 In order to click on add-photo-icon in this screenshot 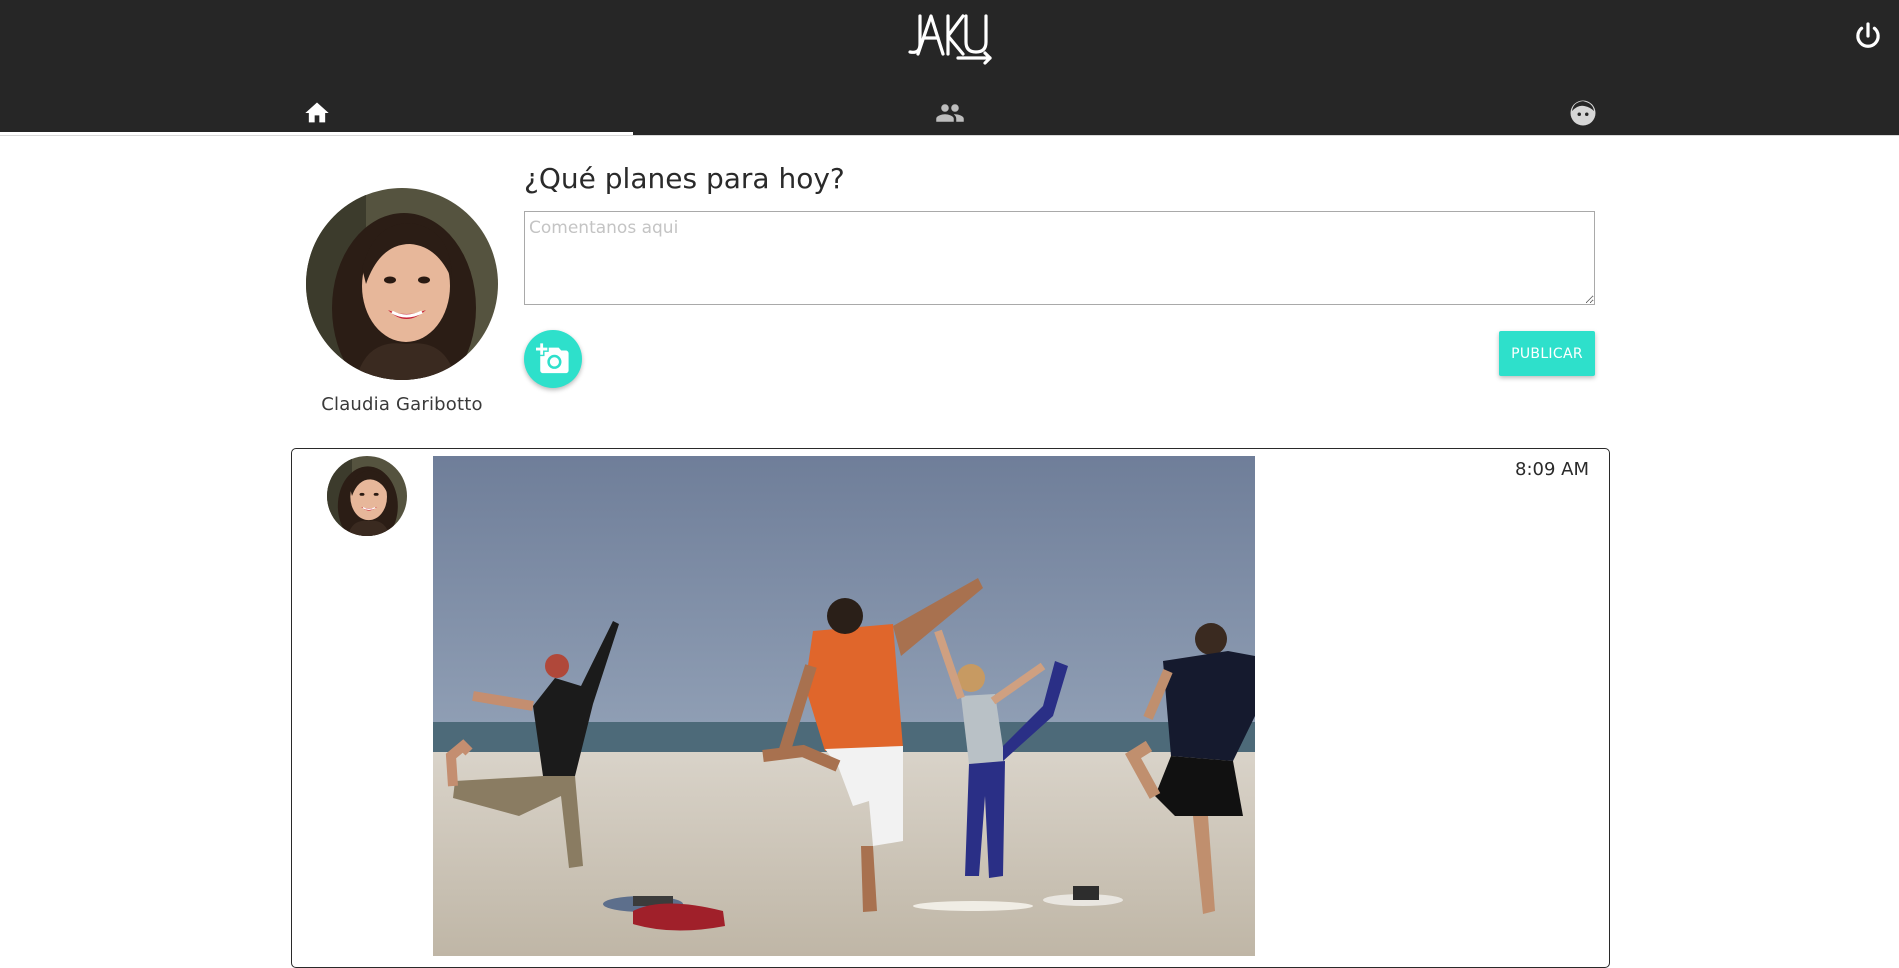, I will do `click(552, 358)`.